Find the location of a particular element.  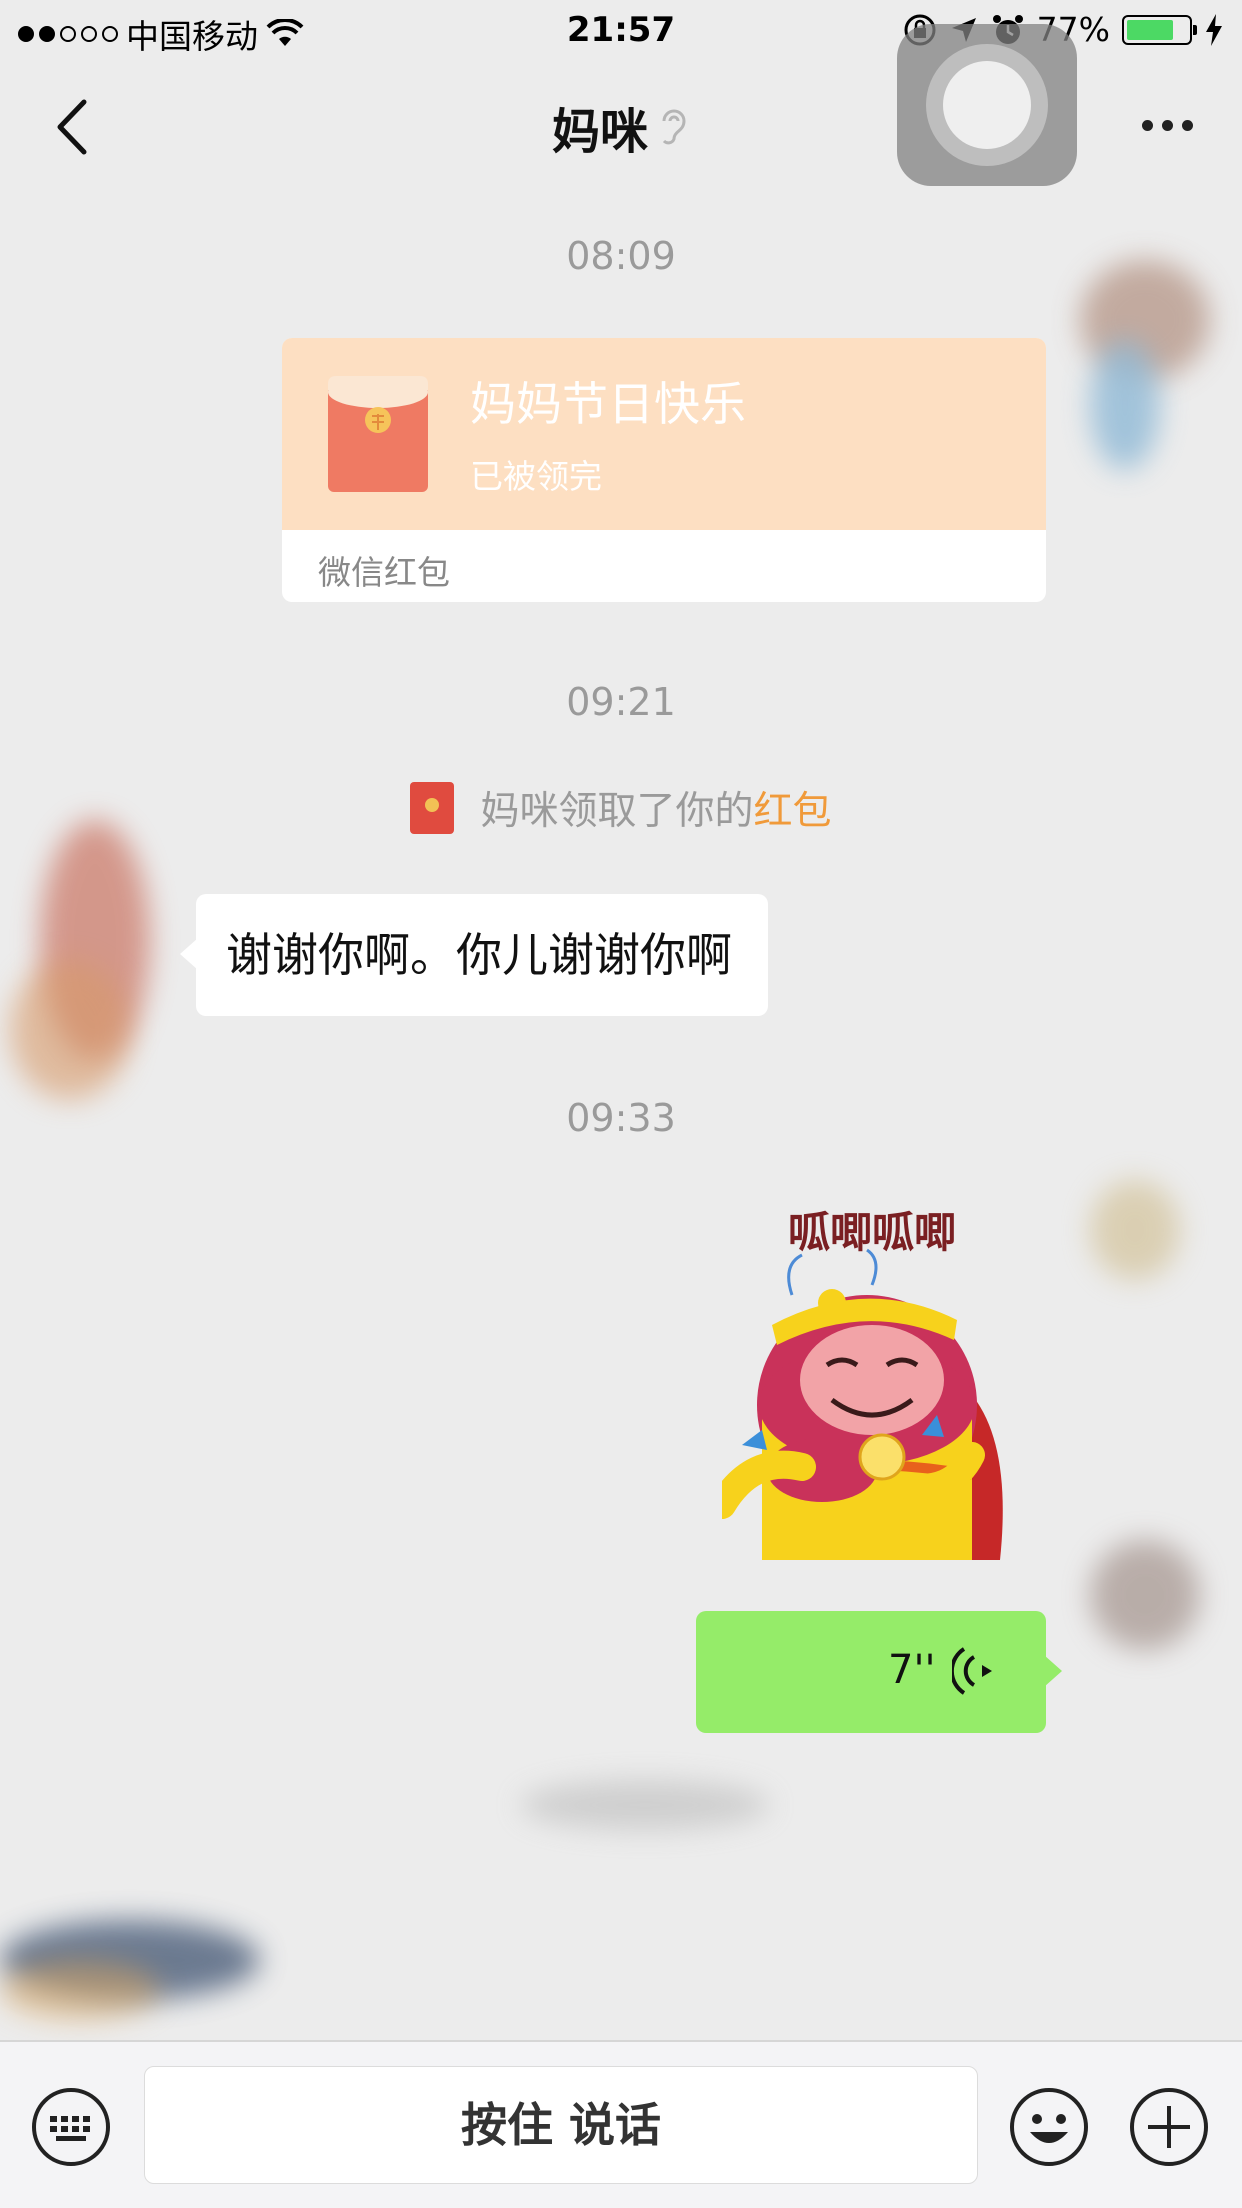

emoji-icon is located at coordinates (1049, 2127).